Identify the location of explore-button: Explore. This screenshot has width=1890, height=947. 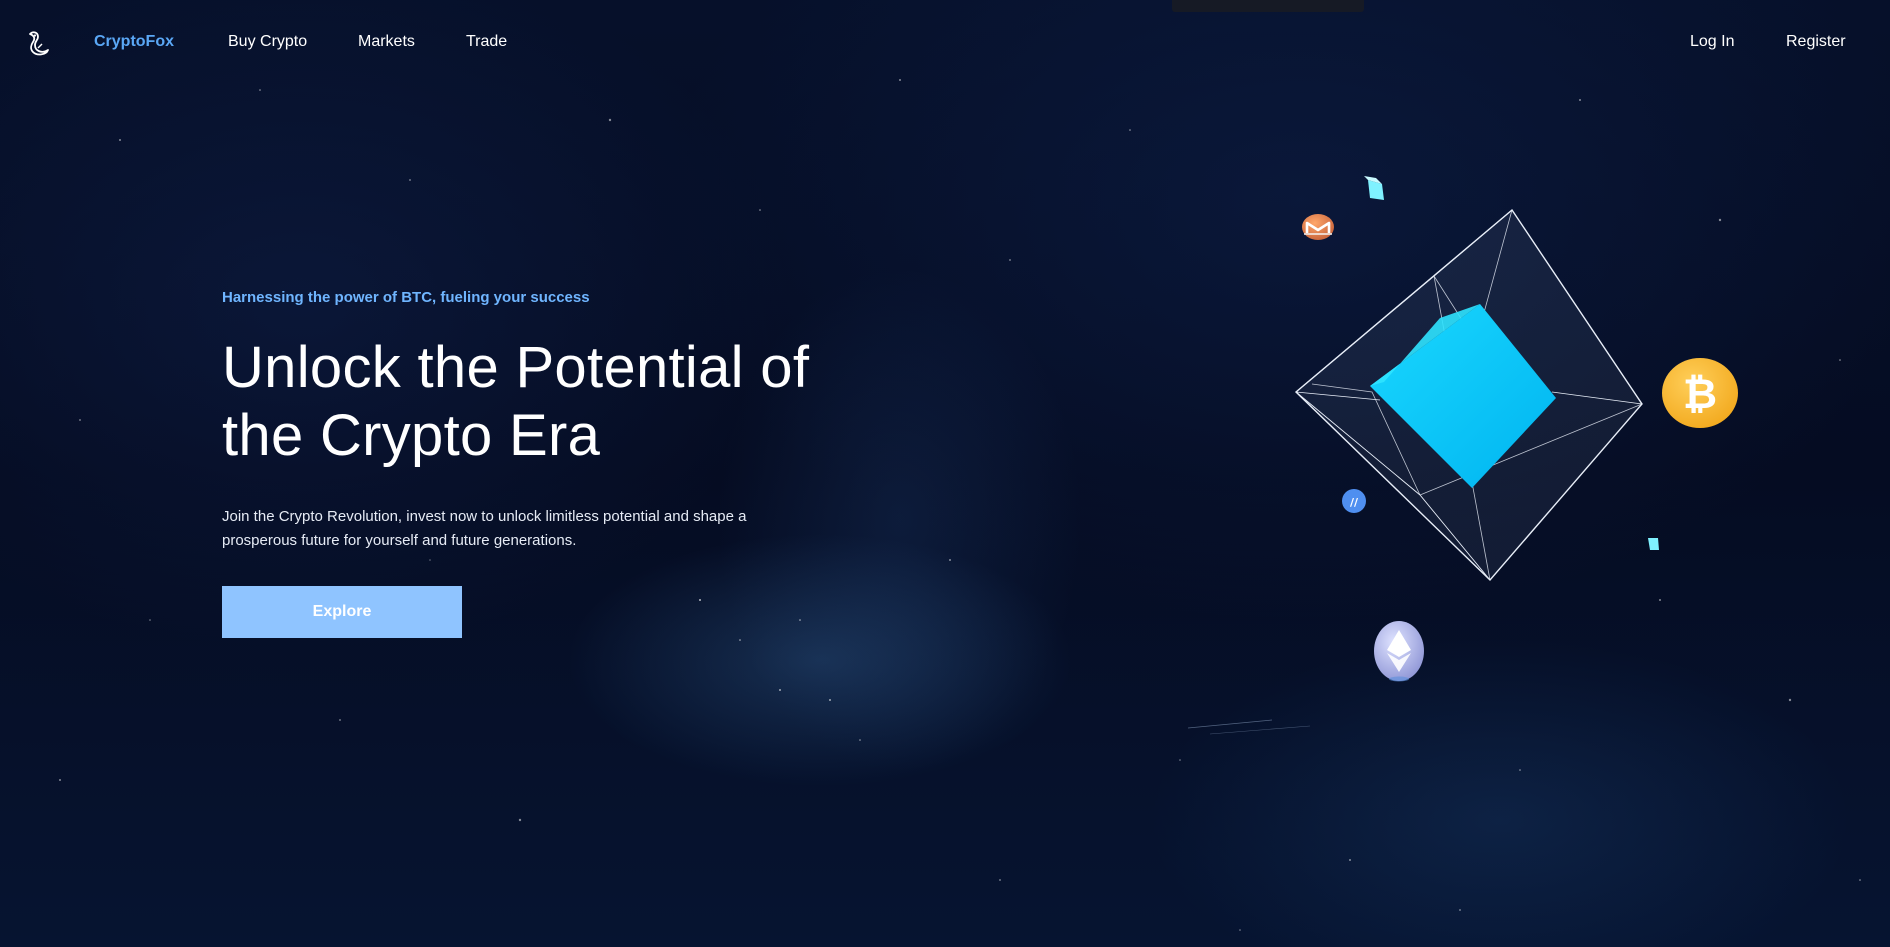
(342, 612).